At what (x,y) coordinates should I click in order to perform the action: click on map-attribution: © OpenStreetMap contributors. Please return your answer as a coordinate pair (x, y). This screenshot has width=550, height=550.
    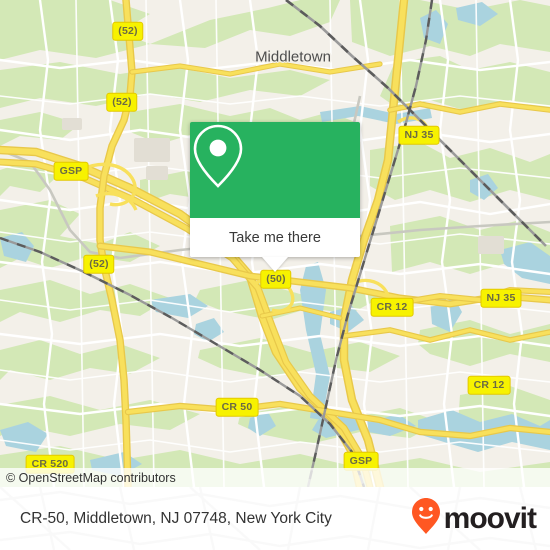
    Looking at the image, I should click on (275, 477).